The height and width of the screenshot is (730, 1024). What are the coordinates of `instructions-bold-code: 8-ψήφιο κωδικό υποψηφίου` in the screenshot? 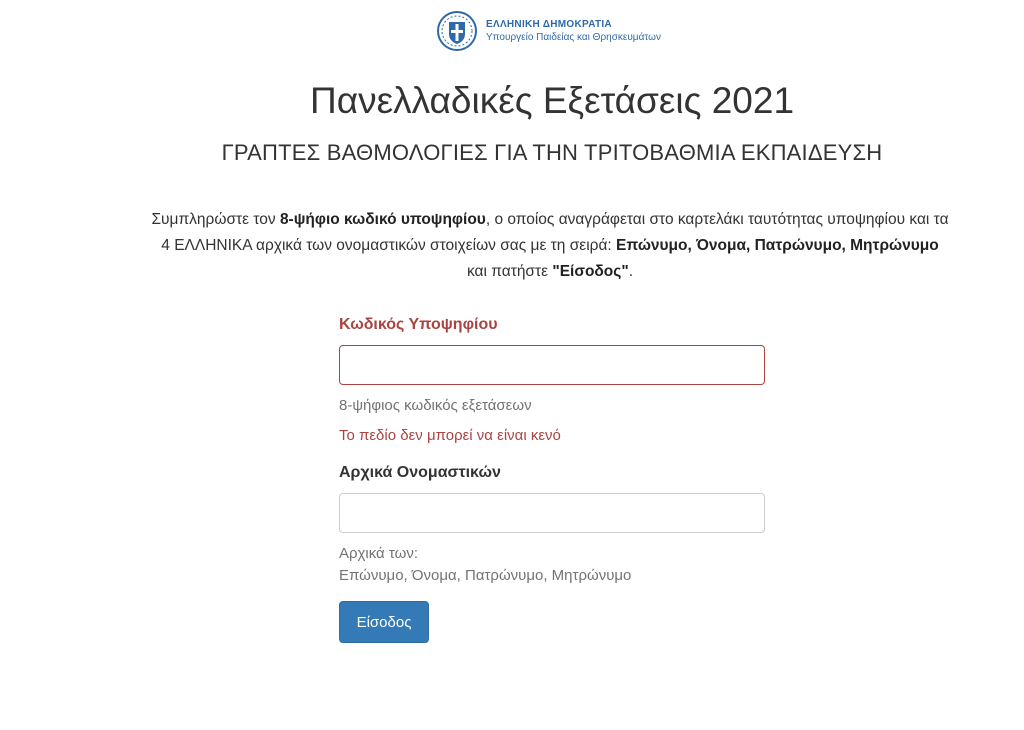 It's located at (382, 219).